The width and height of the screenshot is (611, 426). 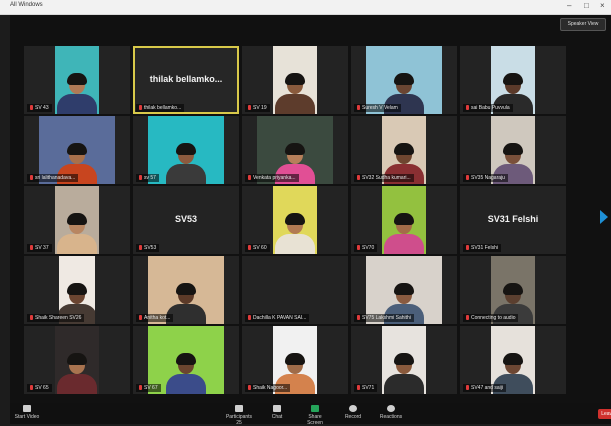 I want to click on participant-tile: SV 43, so click(x=77, y=80).